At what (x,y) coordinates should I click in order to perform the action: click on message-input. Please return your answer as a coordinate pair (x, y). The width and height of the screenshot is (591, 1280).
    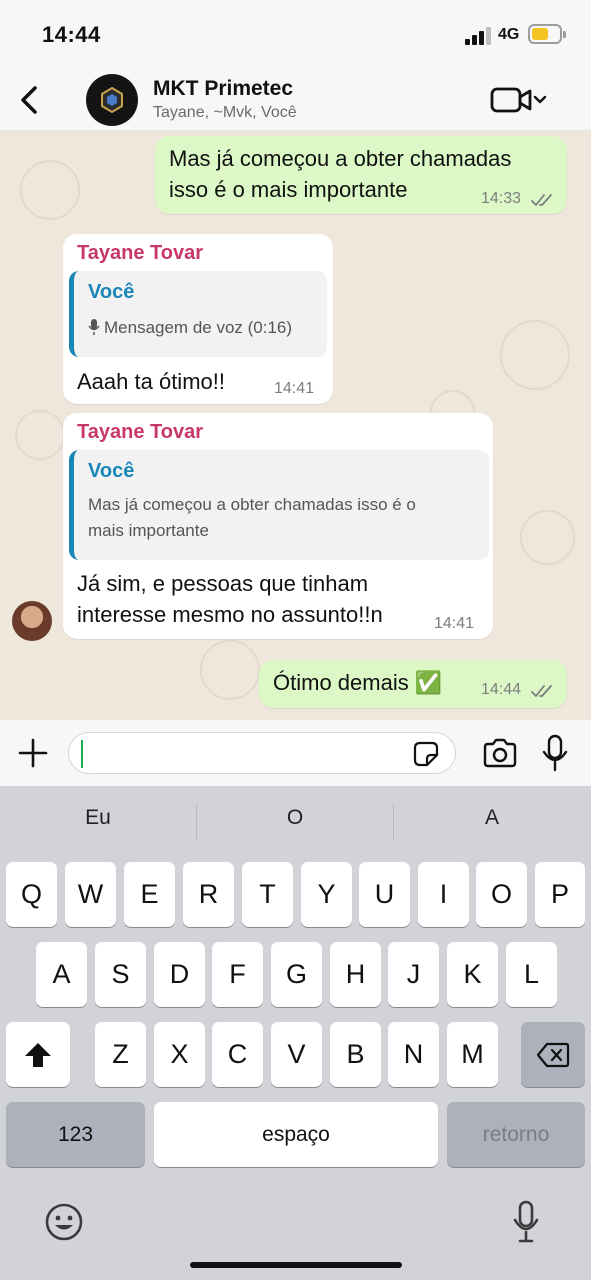
    Looking at the image, I should click on (262, 753).